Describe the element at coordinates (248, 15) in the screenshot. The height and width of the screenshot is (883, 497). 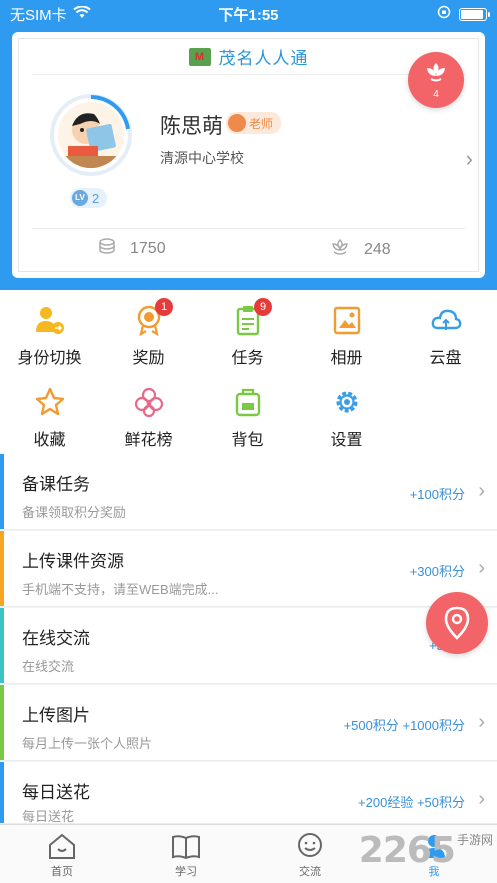
I see `status-time: 下午1:55` at that location.